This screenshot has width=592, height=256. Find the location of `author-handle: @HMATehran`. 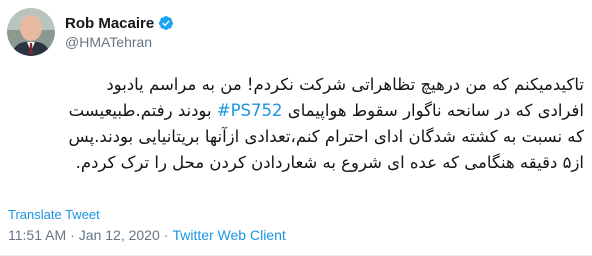

author-handle: @HMATehran is located at coordinates (119, 42).